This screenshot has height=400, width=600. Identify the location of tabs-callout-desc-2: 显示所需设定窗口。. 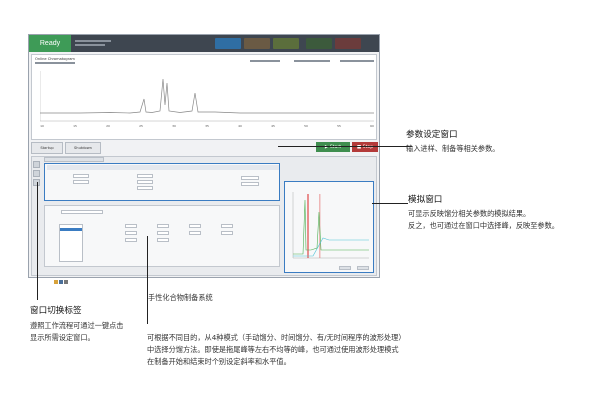
(62, 337).